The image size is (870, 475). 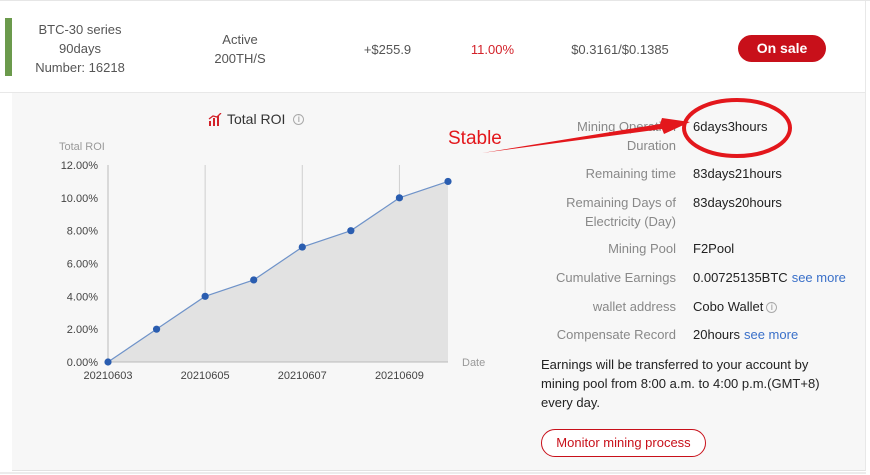 What do you see at coordinates (492, 49) in the screenshot?
I see `roi-value: 11.00%` at bounding box center [492, 49].